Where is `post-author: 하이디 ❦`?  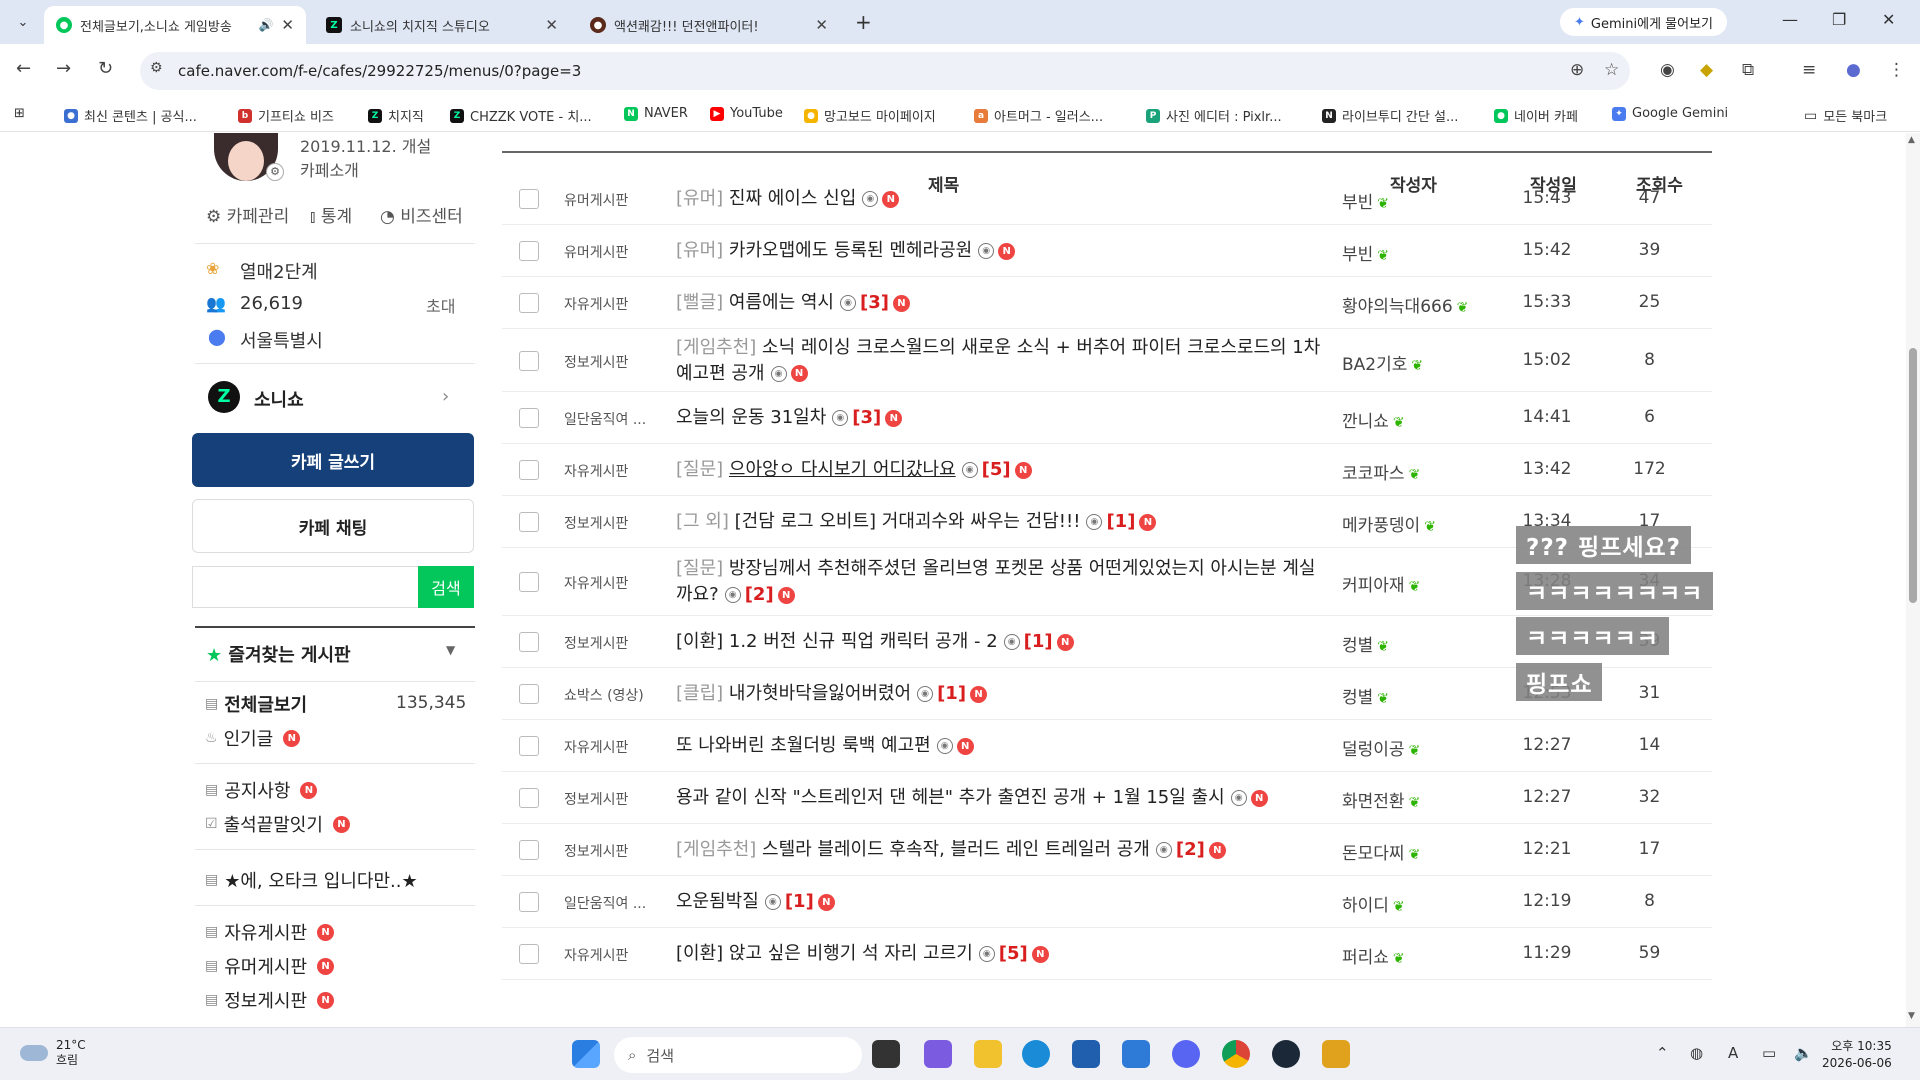
post-author: 하이디 ❦ is located at coordinates (1373, 903).